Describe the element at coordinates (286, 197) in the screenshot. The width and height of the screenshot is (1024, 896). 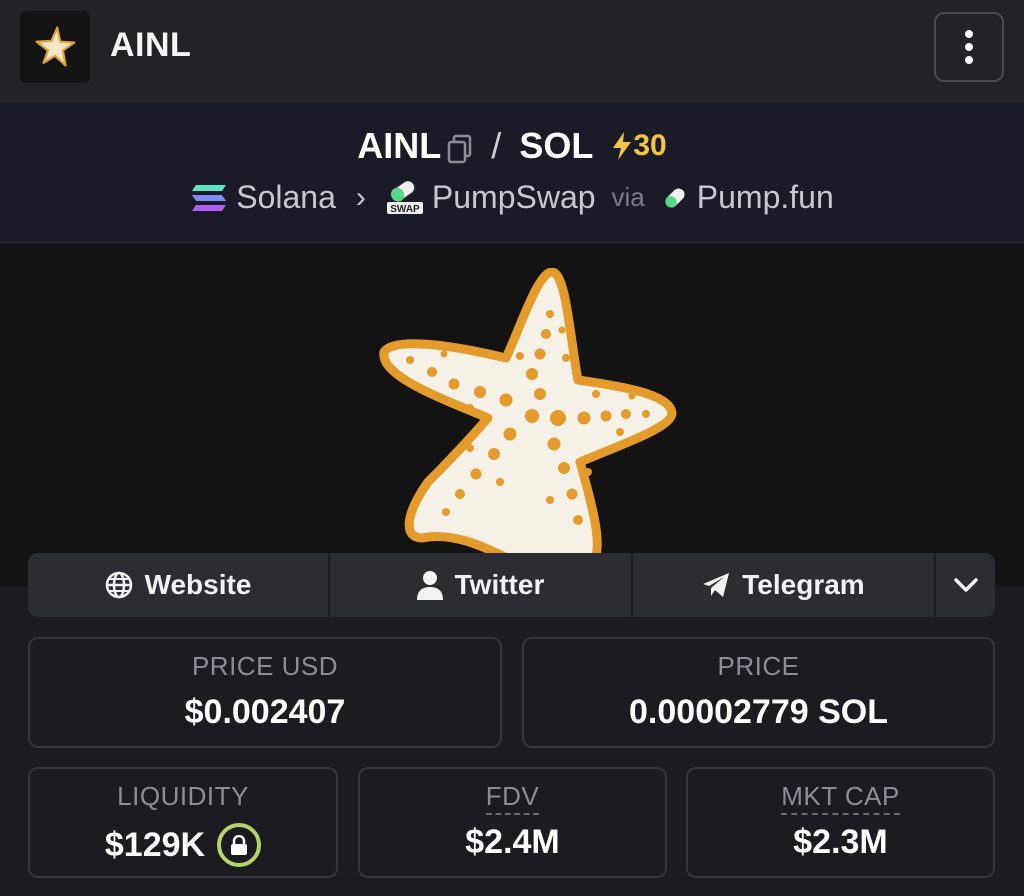
I see `chain-link: Solana` at that location.